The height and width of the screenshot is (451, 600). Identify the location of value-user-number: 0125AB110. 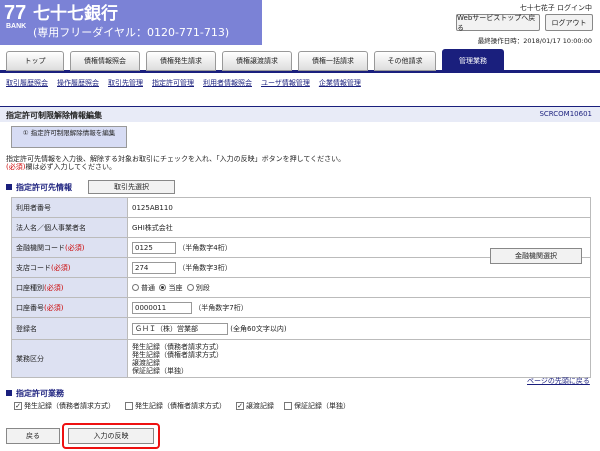
(359, 207).